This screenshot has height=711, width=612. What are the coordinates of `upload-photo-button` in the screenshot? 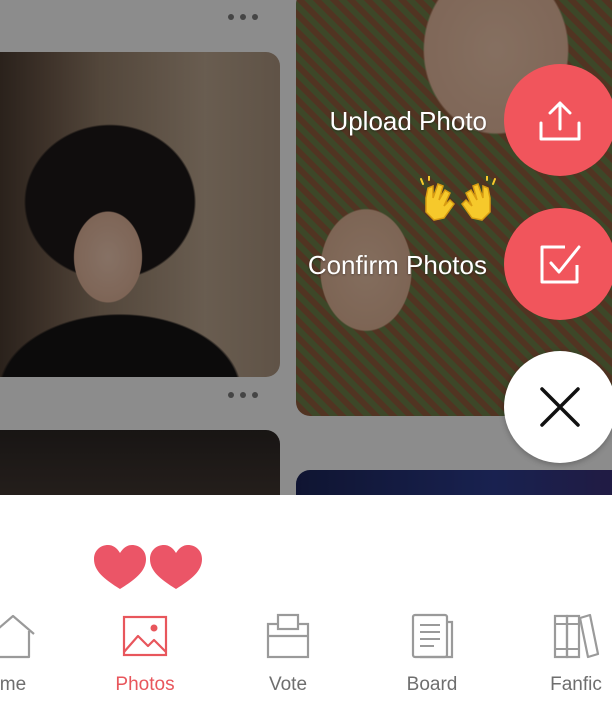 It's located at (558, 120).